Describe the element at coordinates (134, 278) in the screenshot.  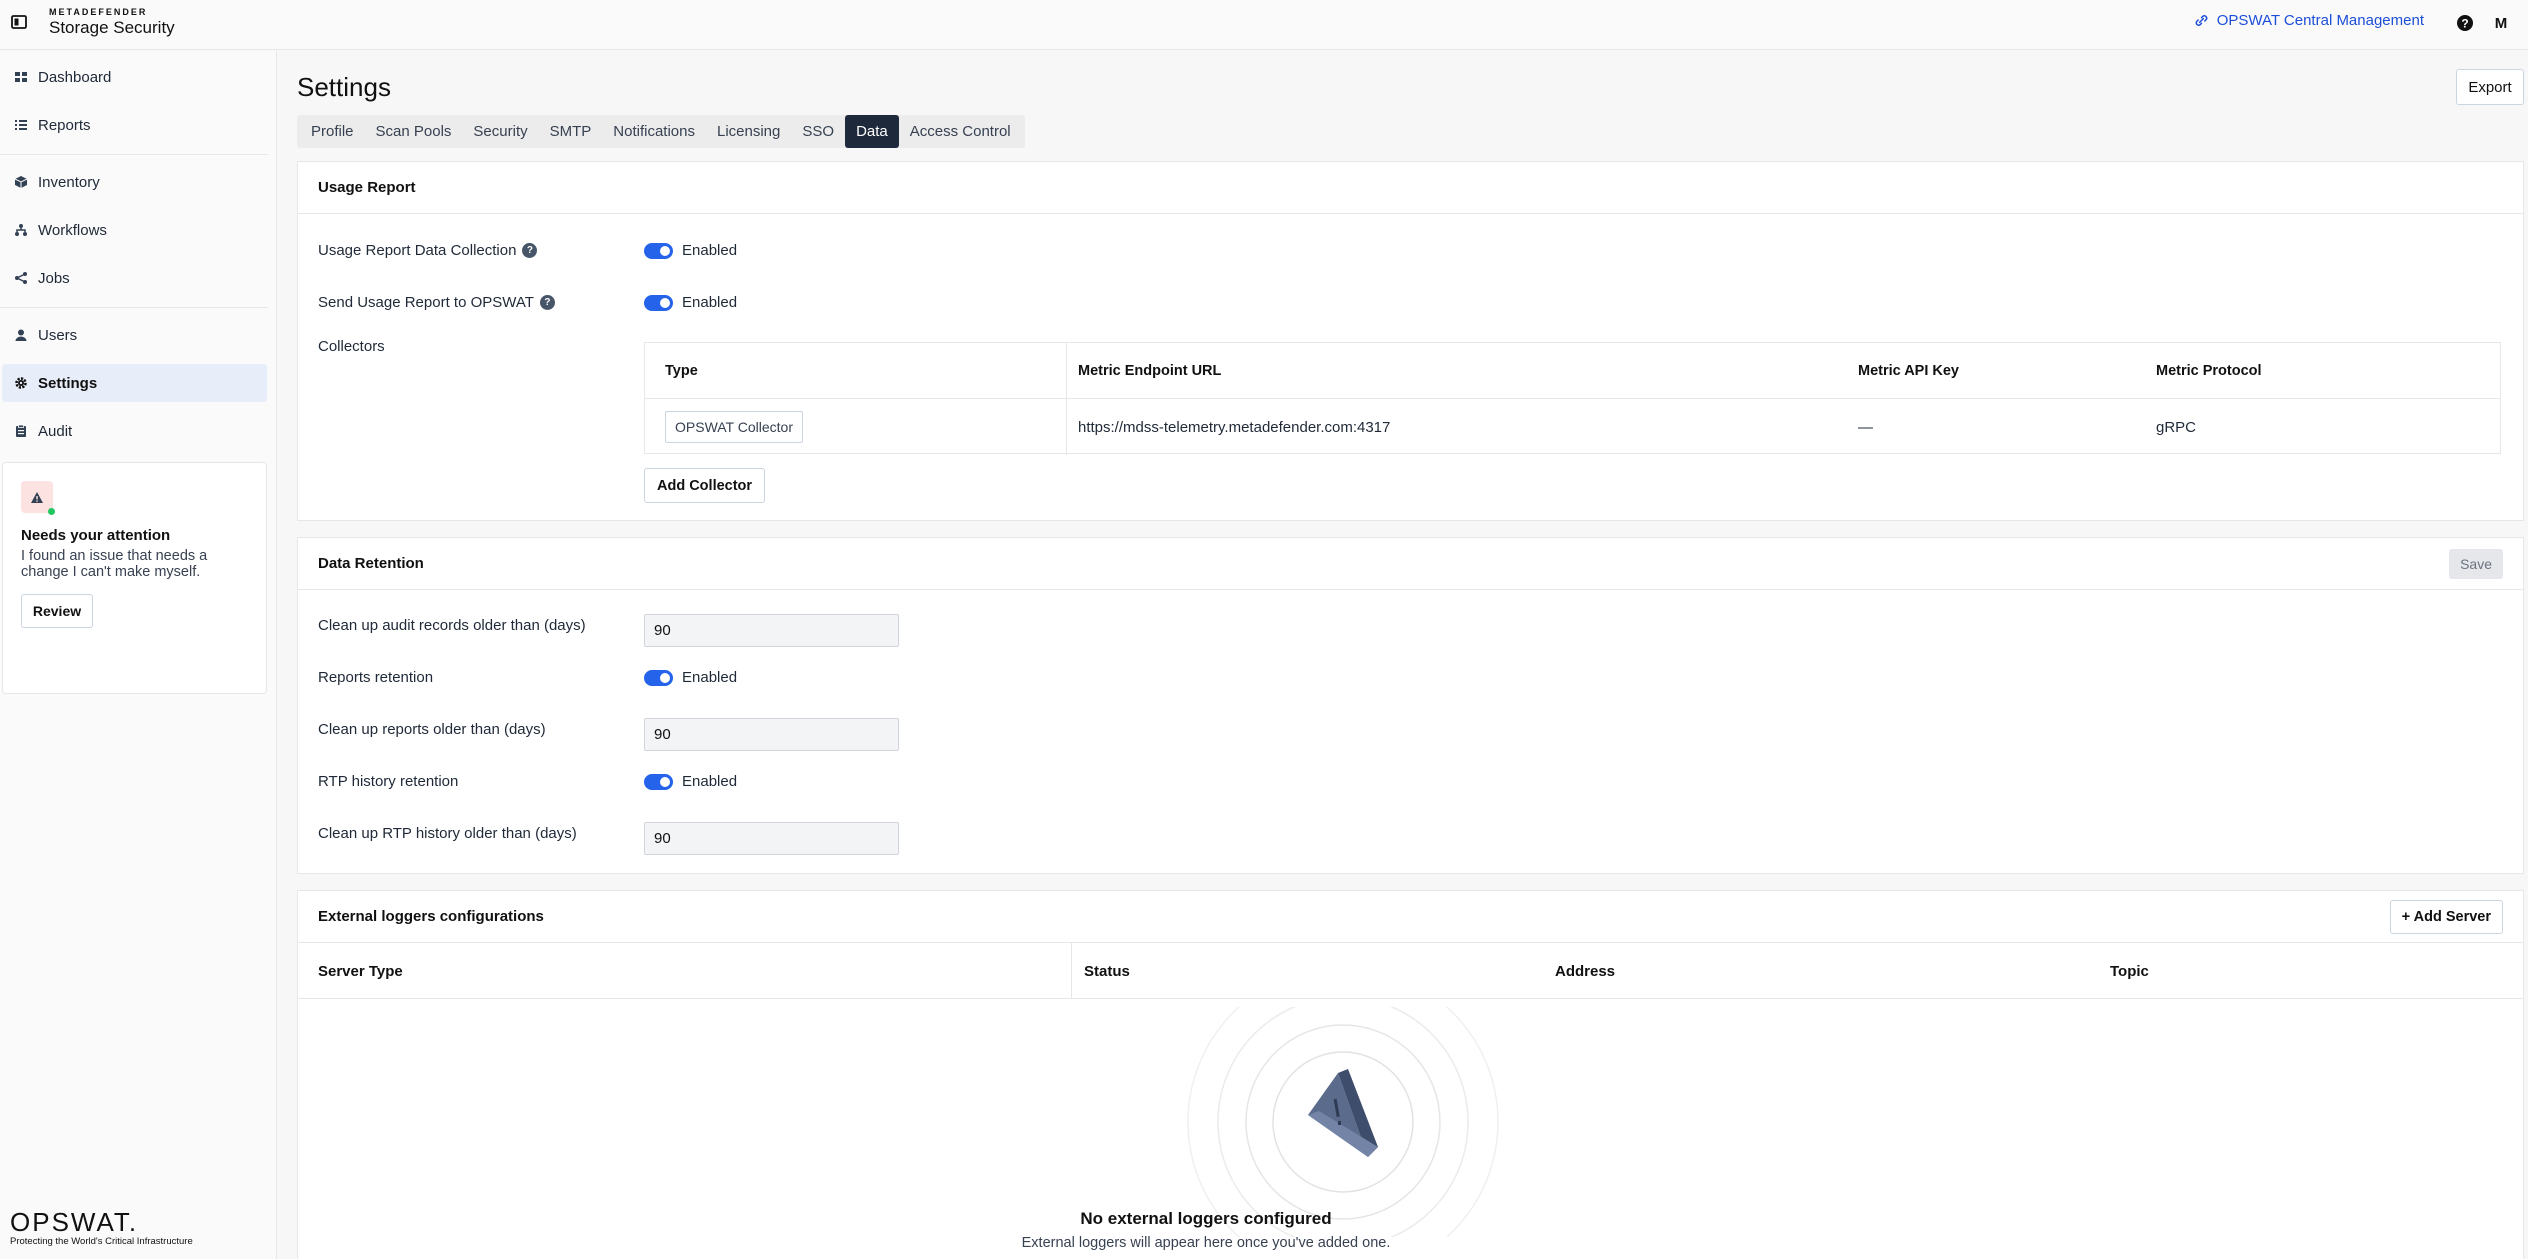
I see `sidebar-item-jobs: Jobs` at that location.